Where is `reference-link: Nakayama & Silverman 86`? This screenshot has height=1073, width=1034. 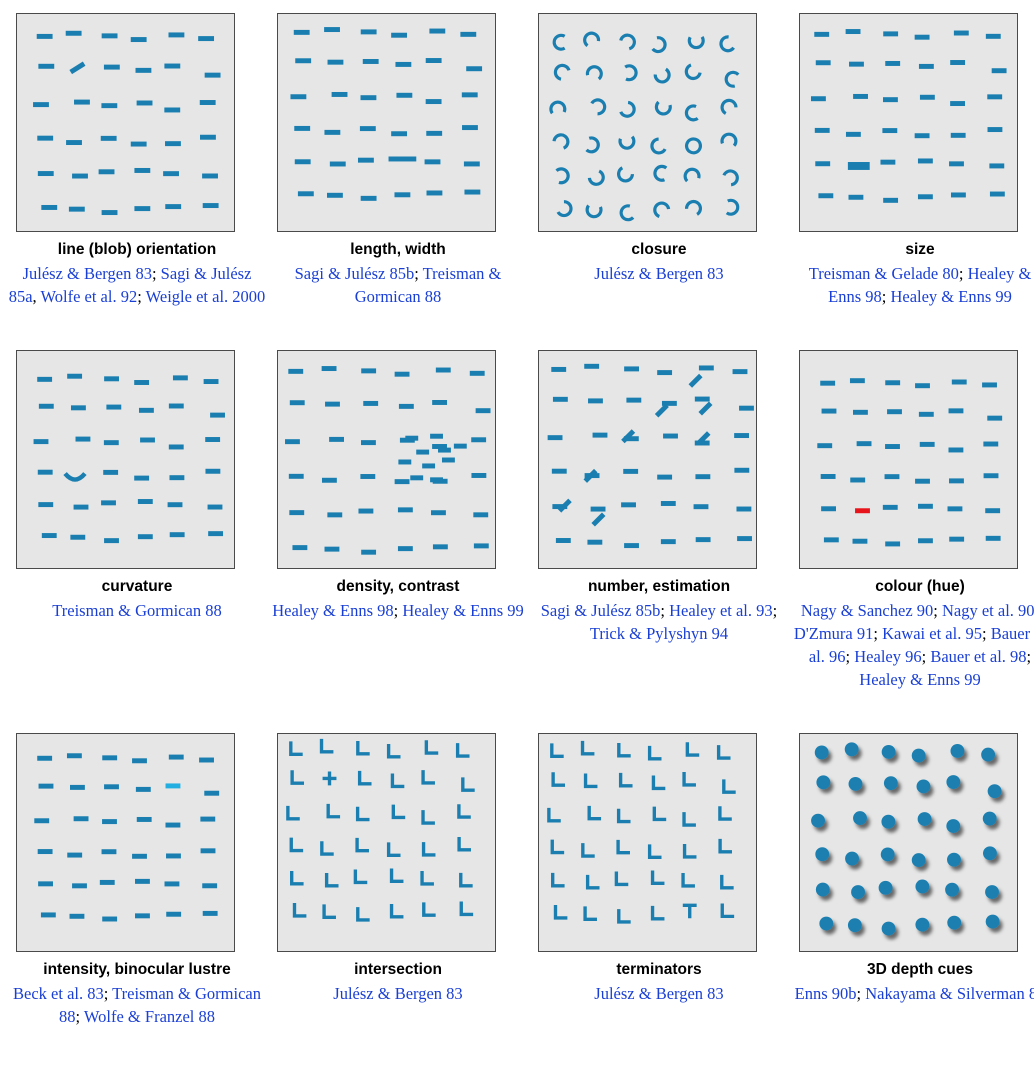
reference-link: Nakayama & Silverman 86 is located at coordinates (949, 993).